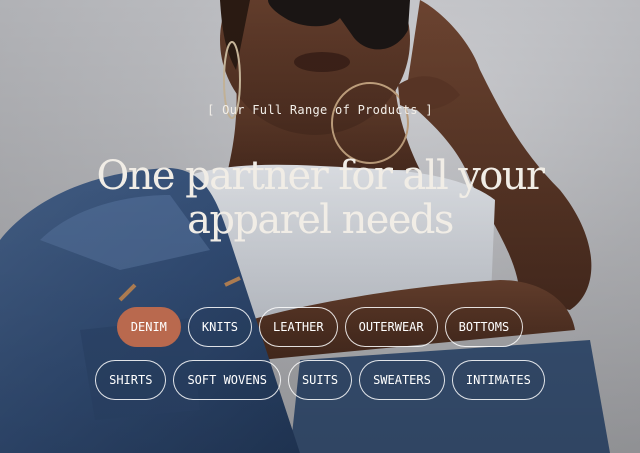 Image resolution: width=640 pixels, height=453 pixels. What do you see at coordinates (320, 110) in the screenshot?
I see `section-eyebrow: [ Our Full Range of Products ]` at bounding box center [320, 110].